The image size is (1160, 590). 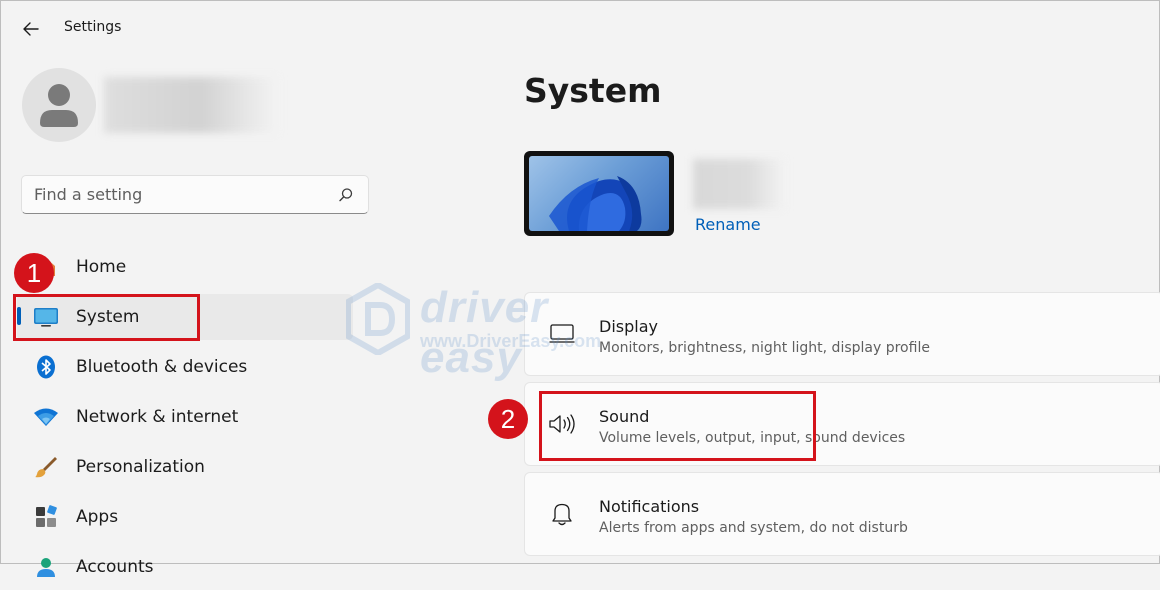 I want to click on system-icon, so click(x=46, y=317).